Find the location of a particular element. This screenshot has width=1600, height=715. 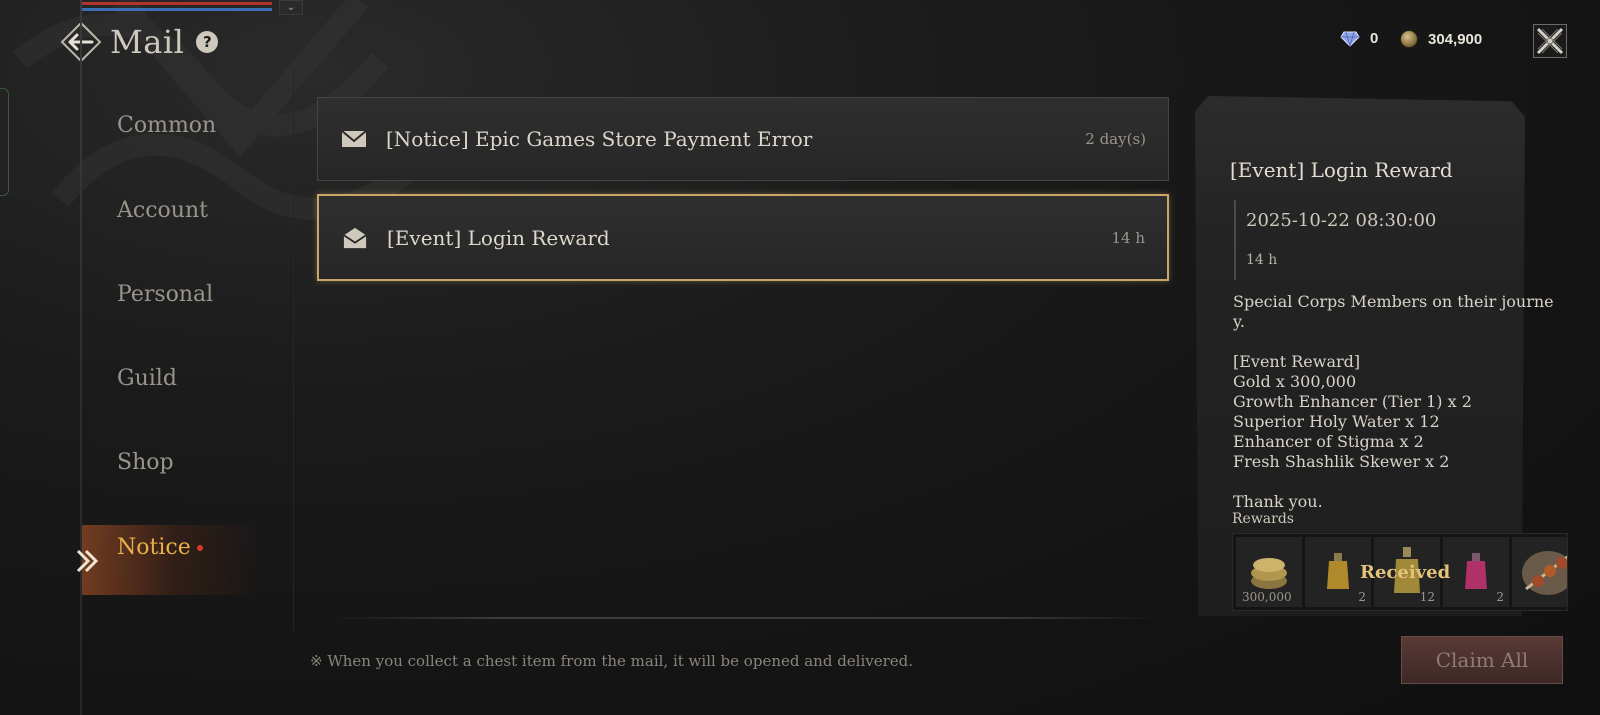

notification-dot is located at coordinates (200, 548).